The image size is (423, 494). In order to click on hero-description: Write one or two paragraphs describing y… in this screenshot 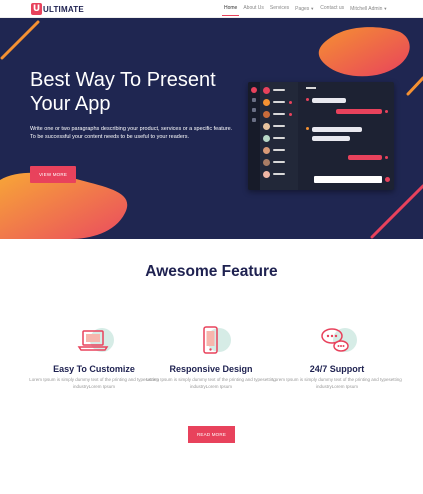, I will do `click(132, 133)`.